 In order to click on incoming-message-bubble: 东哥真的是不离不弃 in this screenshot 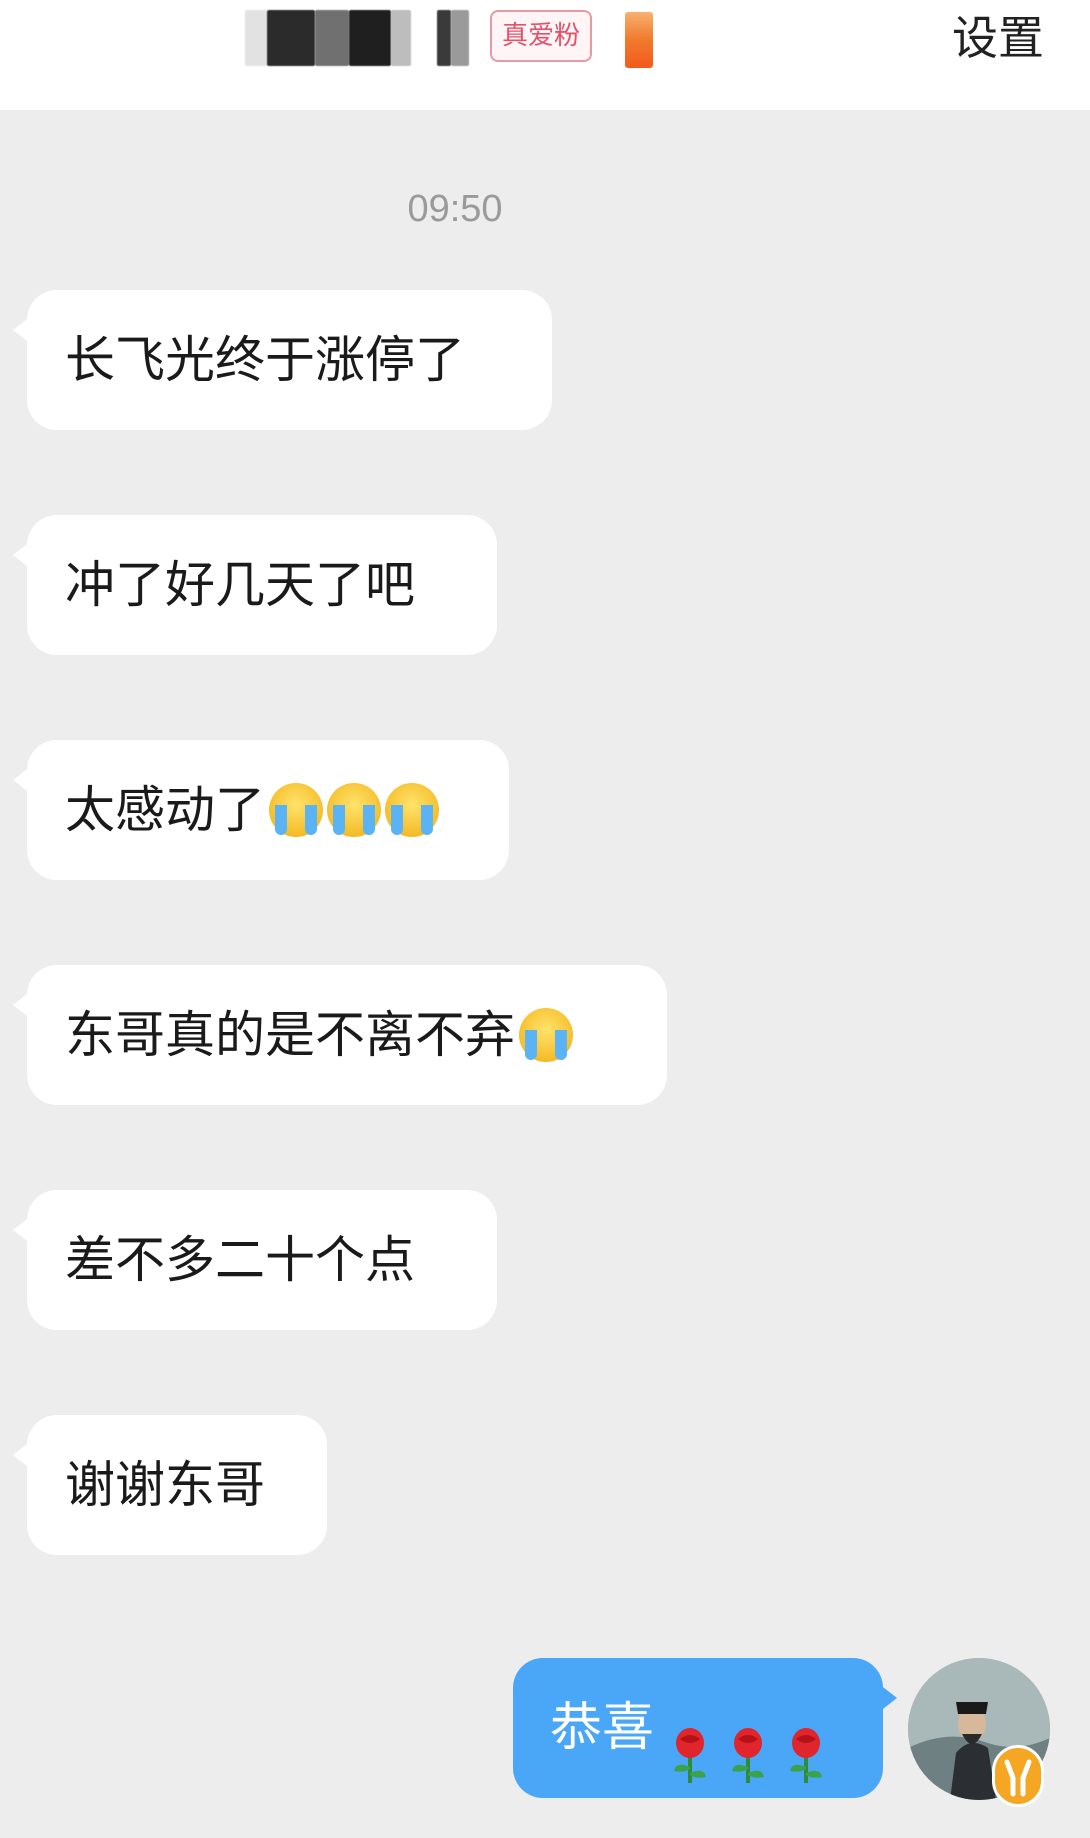, I will do `click(340, 1035)`.